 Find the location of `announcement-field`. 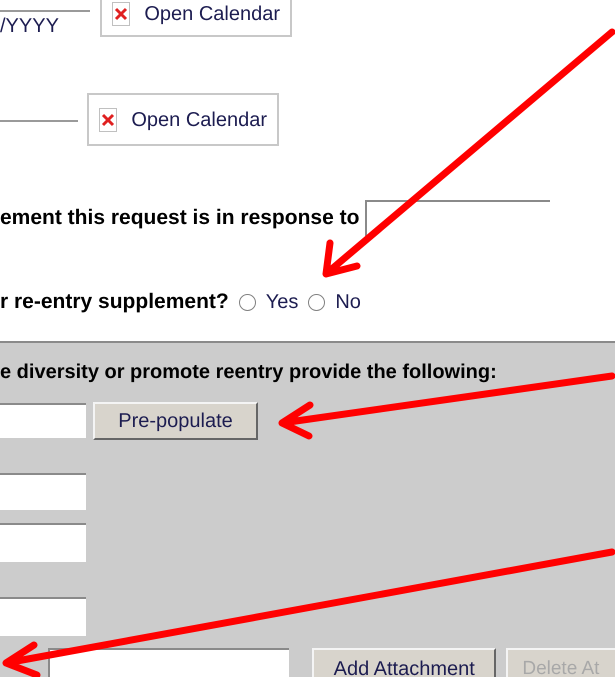

announcement-field is located at coordinates (457, 218).